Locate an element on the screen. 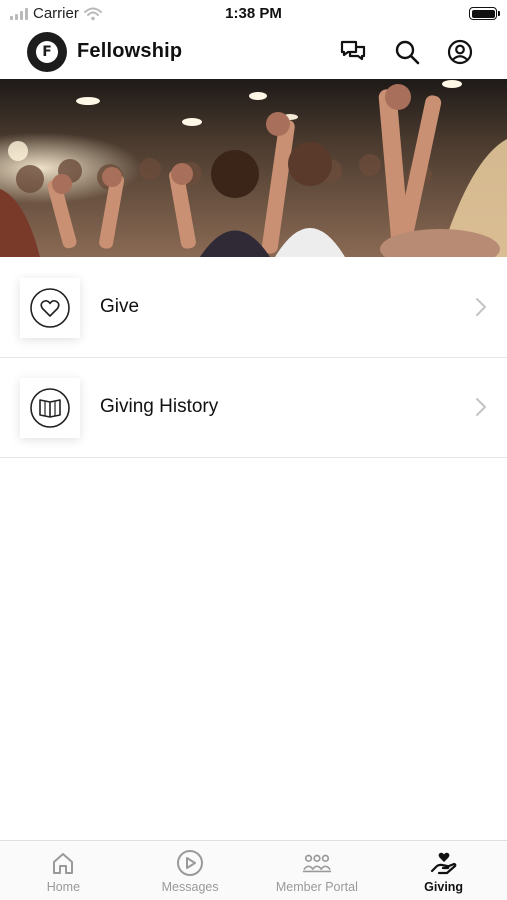 This screenshot has width=507, height=900. play-icon is located at coordinates (190, 863).